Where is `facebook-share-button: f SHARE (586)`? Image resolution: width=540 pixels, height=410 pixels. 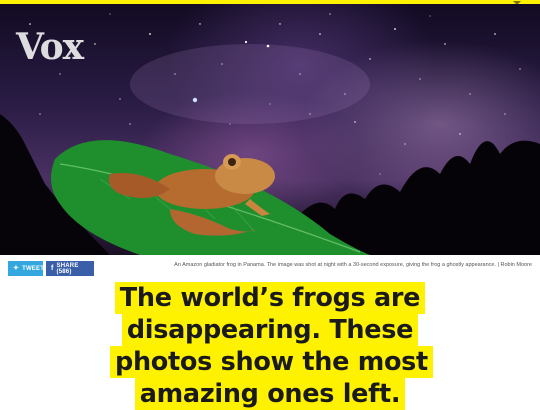
facebook-share-button: f SHARE (586) is located at coordinates (70, 268).